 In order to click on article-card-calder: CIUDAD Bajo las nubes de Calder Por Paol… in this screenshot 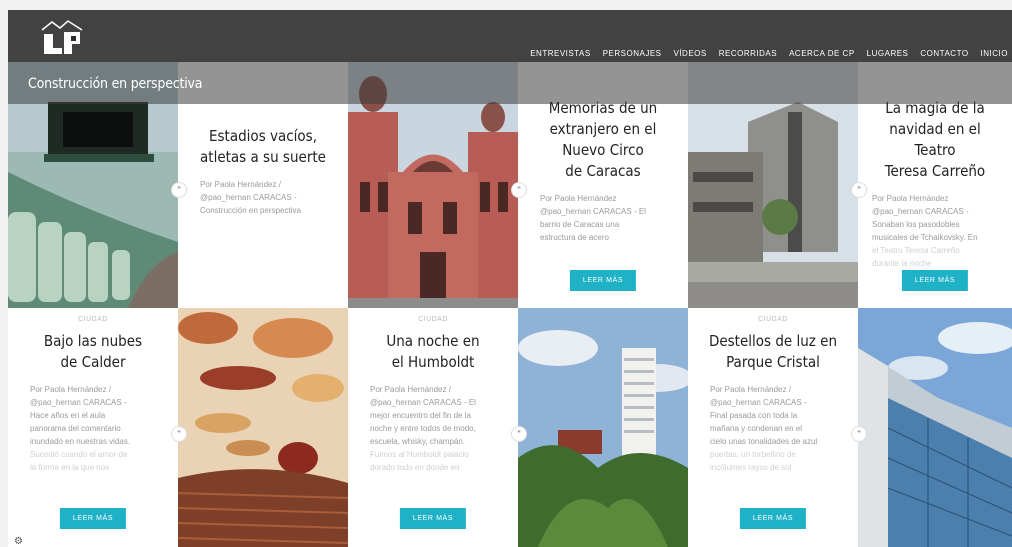, I will do `click(93, 427)`.